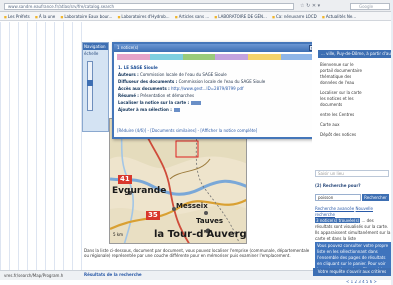  I want to click on resume-label: Résumé :, so click(128, 95).